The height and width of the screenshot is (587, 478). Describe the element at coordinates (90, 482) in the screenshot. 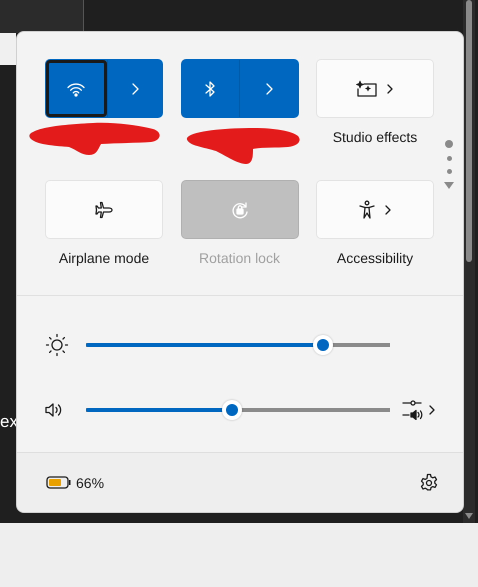

I see `battery-percentage: 66%` at that location.